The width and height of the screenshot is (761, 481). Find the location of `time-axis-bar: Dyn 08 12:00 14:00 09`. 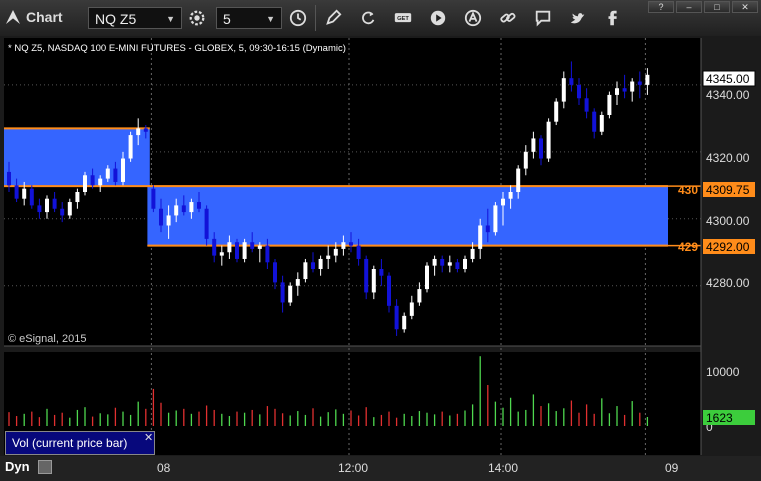

time-axis-bar: Dyn 08 12:00 14:00 09 is located at coordinates (380, 468).